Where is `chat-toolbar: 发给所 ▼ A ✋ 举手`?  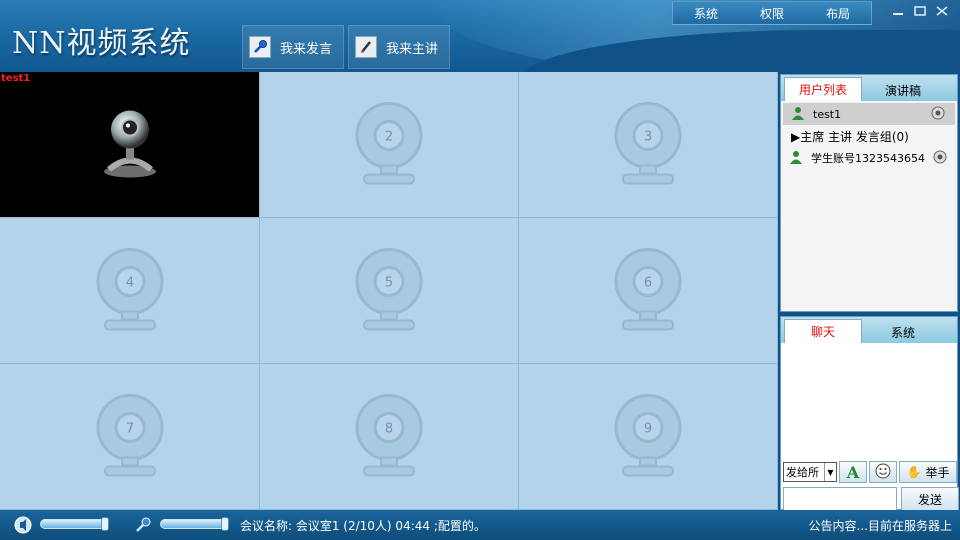
chat-toolbar: 发给所 ▼ A ✋ 举手 is located at coordinates (871, 472).